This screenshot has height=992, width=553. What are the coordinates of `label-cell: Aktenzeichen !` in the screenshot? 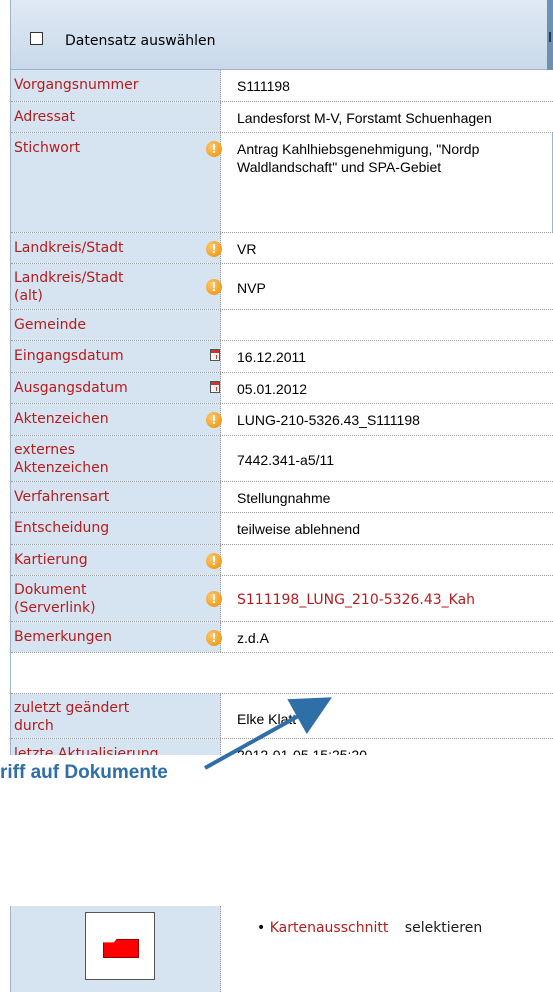 It's located at (116, 419).